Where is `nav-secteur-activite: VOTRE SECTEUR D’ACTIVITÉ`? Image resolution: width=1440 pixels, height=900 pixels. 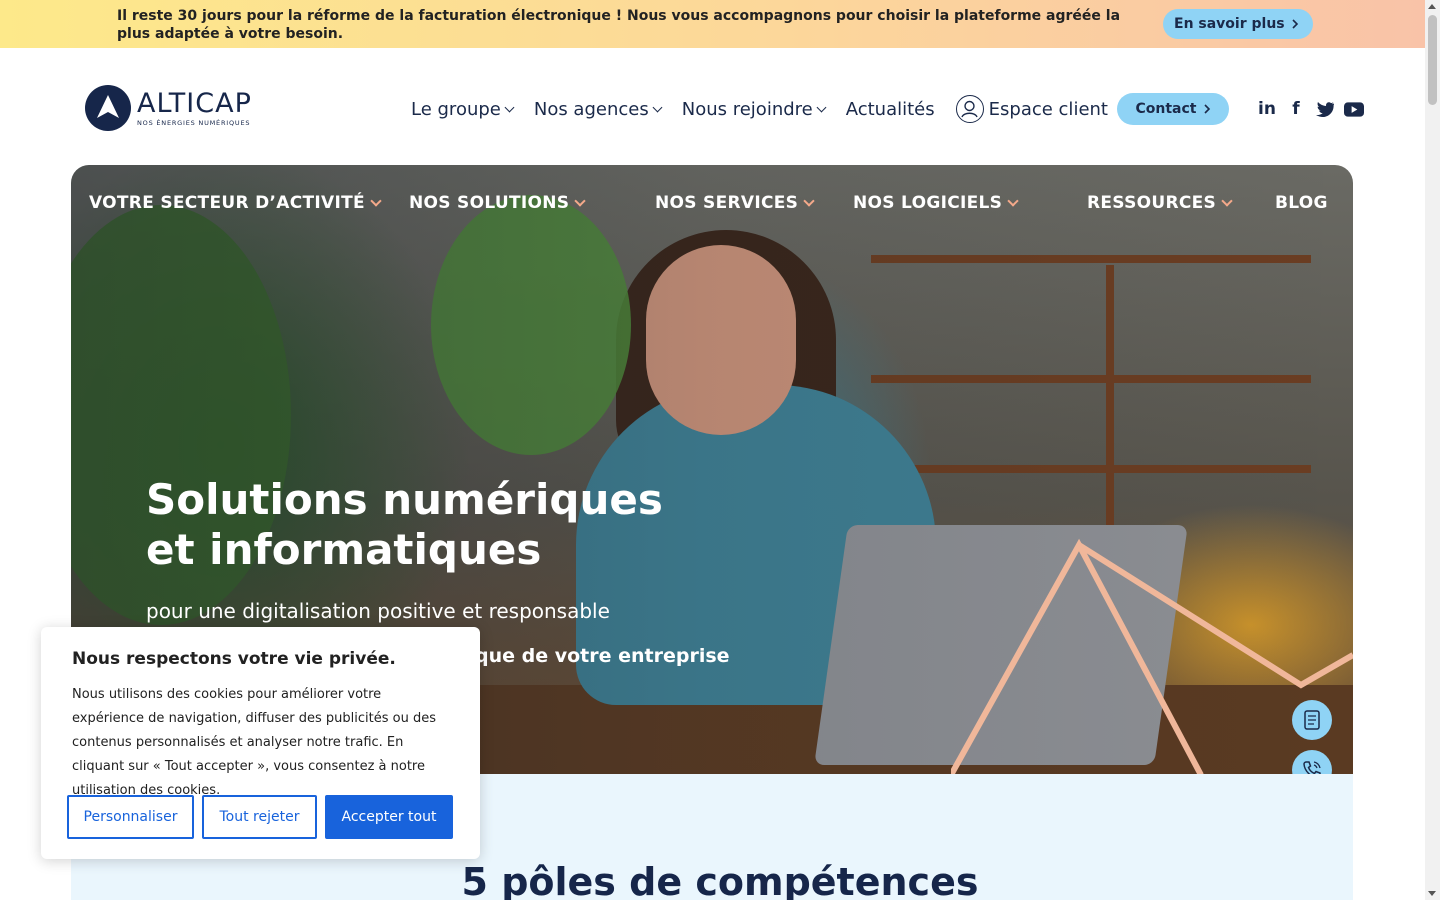 nav-secteur-activite: VOTRE SECTEUR D’ACTIVITÉ is located at coordinates (235, 203).